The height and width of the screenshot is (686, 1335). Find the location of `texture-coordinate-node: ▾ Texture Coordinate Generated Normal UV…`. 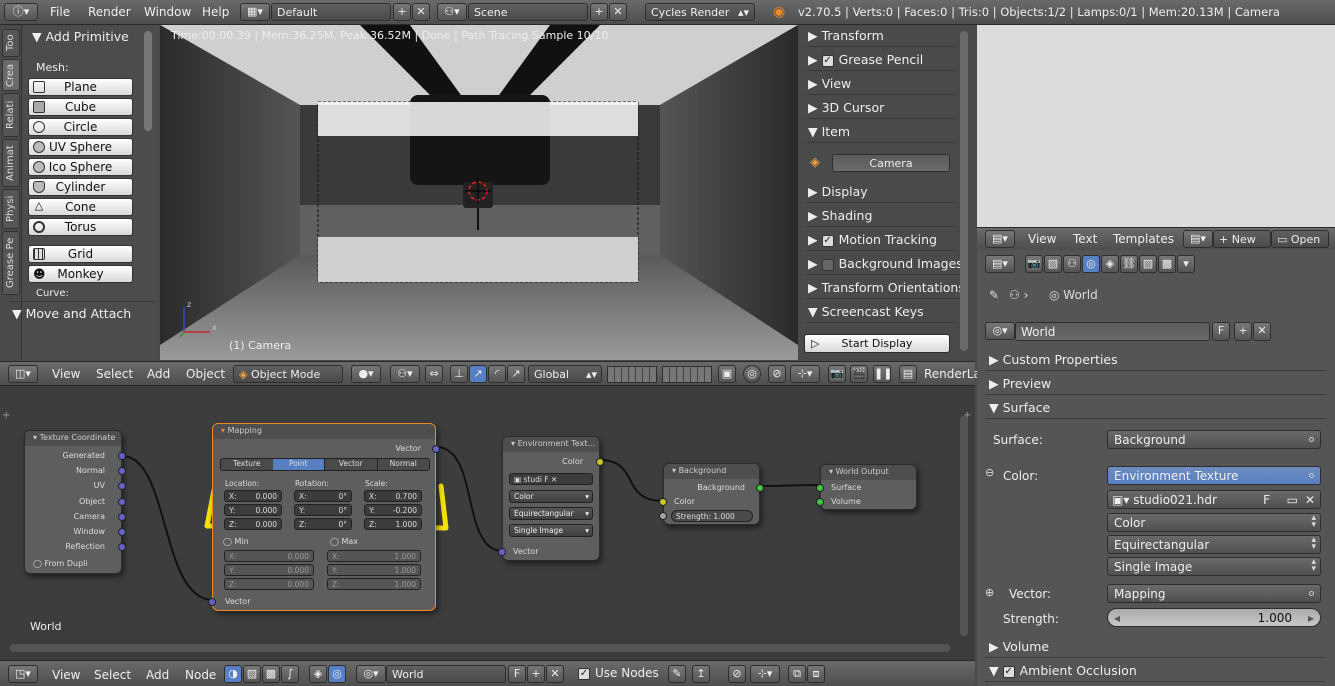

texture-coordinate-node: ▾ Texture Coordinate Generated Normal UV… is located at coordinates (75, 502).